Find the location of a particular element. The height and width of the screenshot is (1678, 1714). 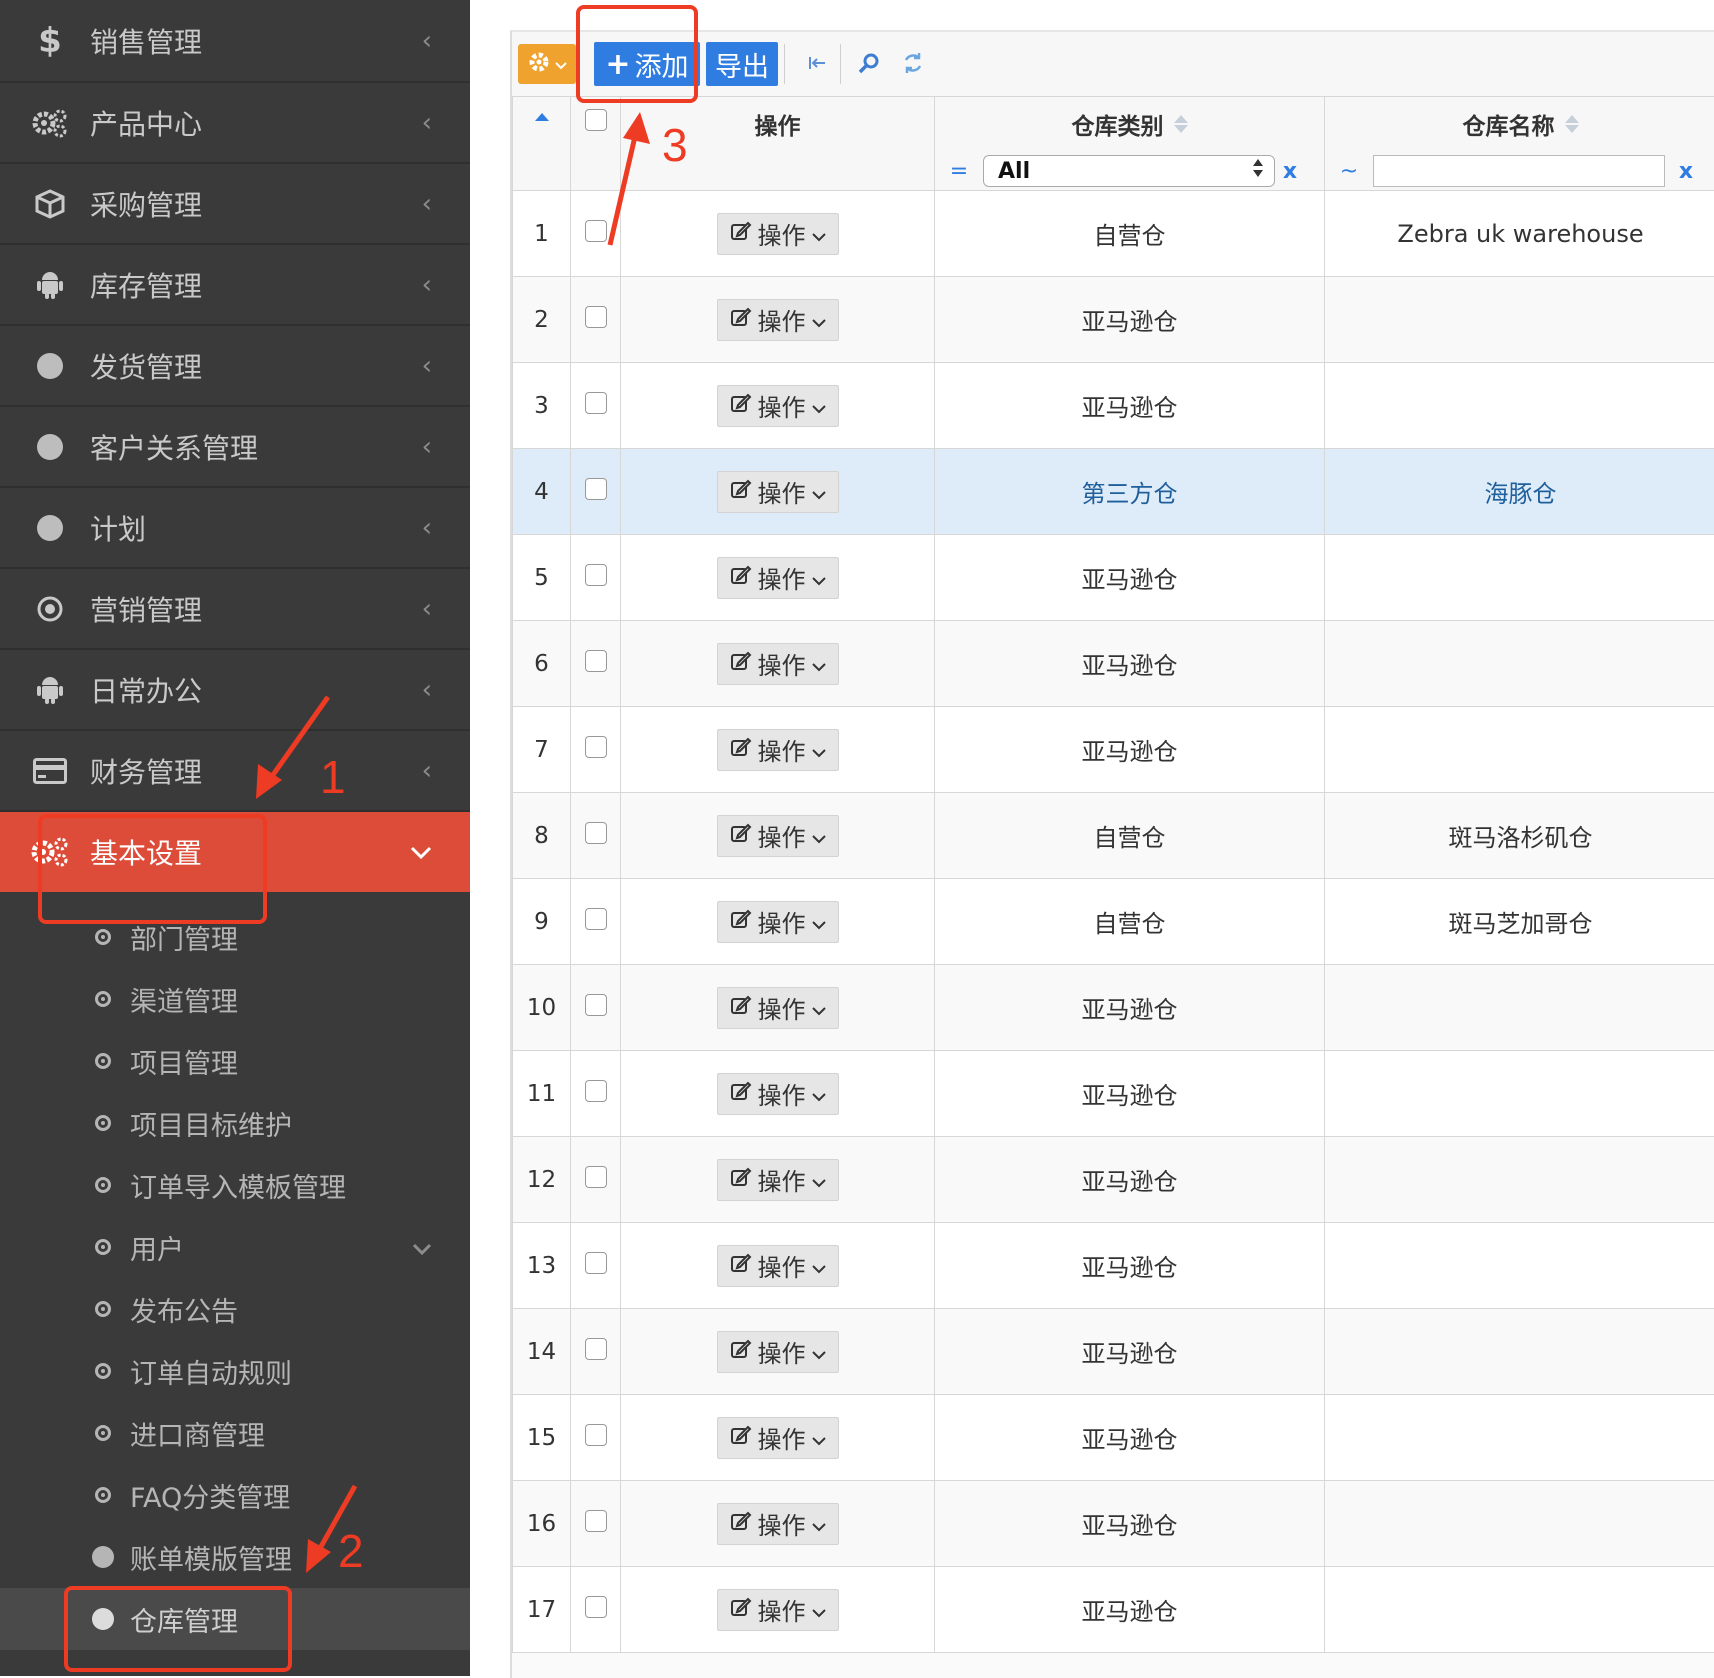

annotation-number-1: 1 is located at coordinates (333, 777).